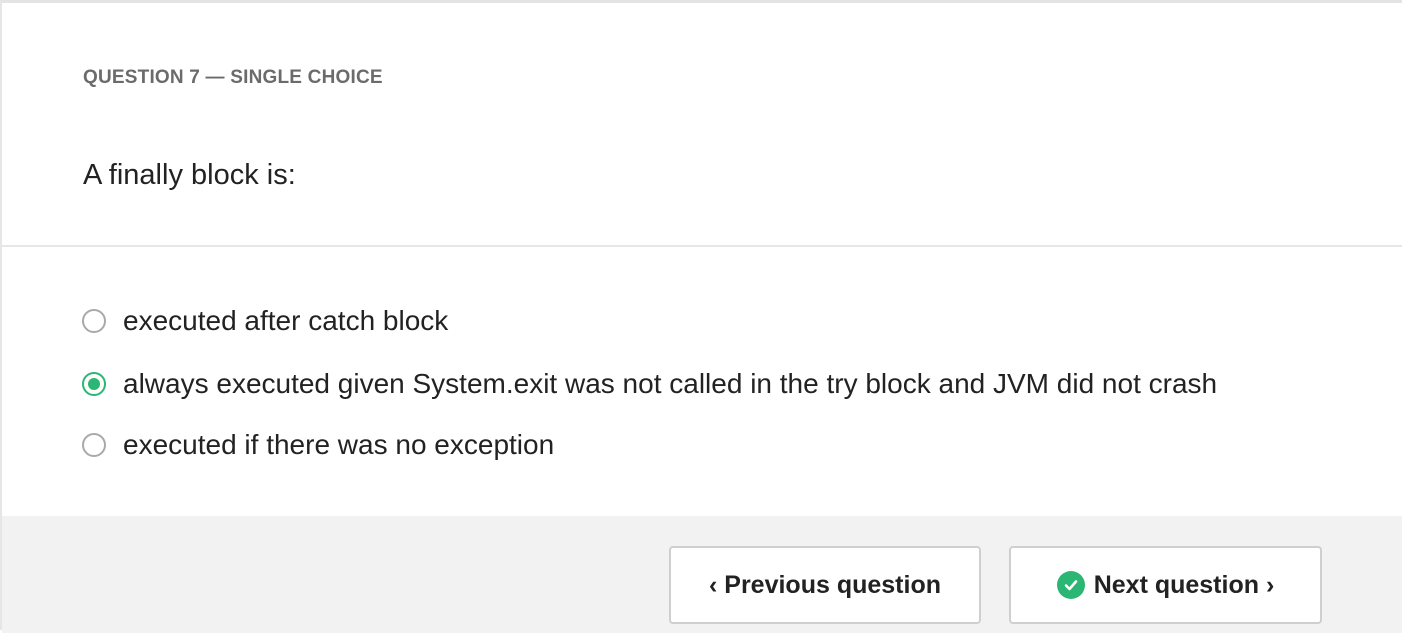  Describe the element at coordinates (339, 444) in the screenshot. I see `answer-option-label: executed if there was no exception` at that location.